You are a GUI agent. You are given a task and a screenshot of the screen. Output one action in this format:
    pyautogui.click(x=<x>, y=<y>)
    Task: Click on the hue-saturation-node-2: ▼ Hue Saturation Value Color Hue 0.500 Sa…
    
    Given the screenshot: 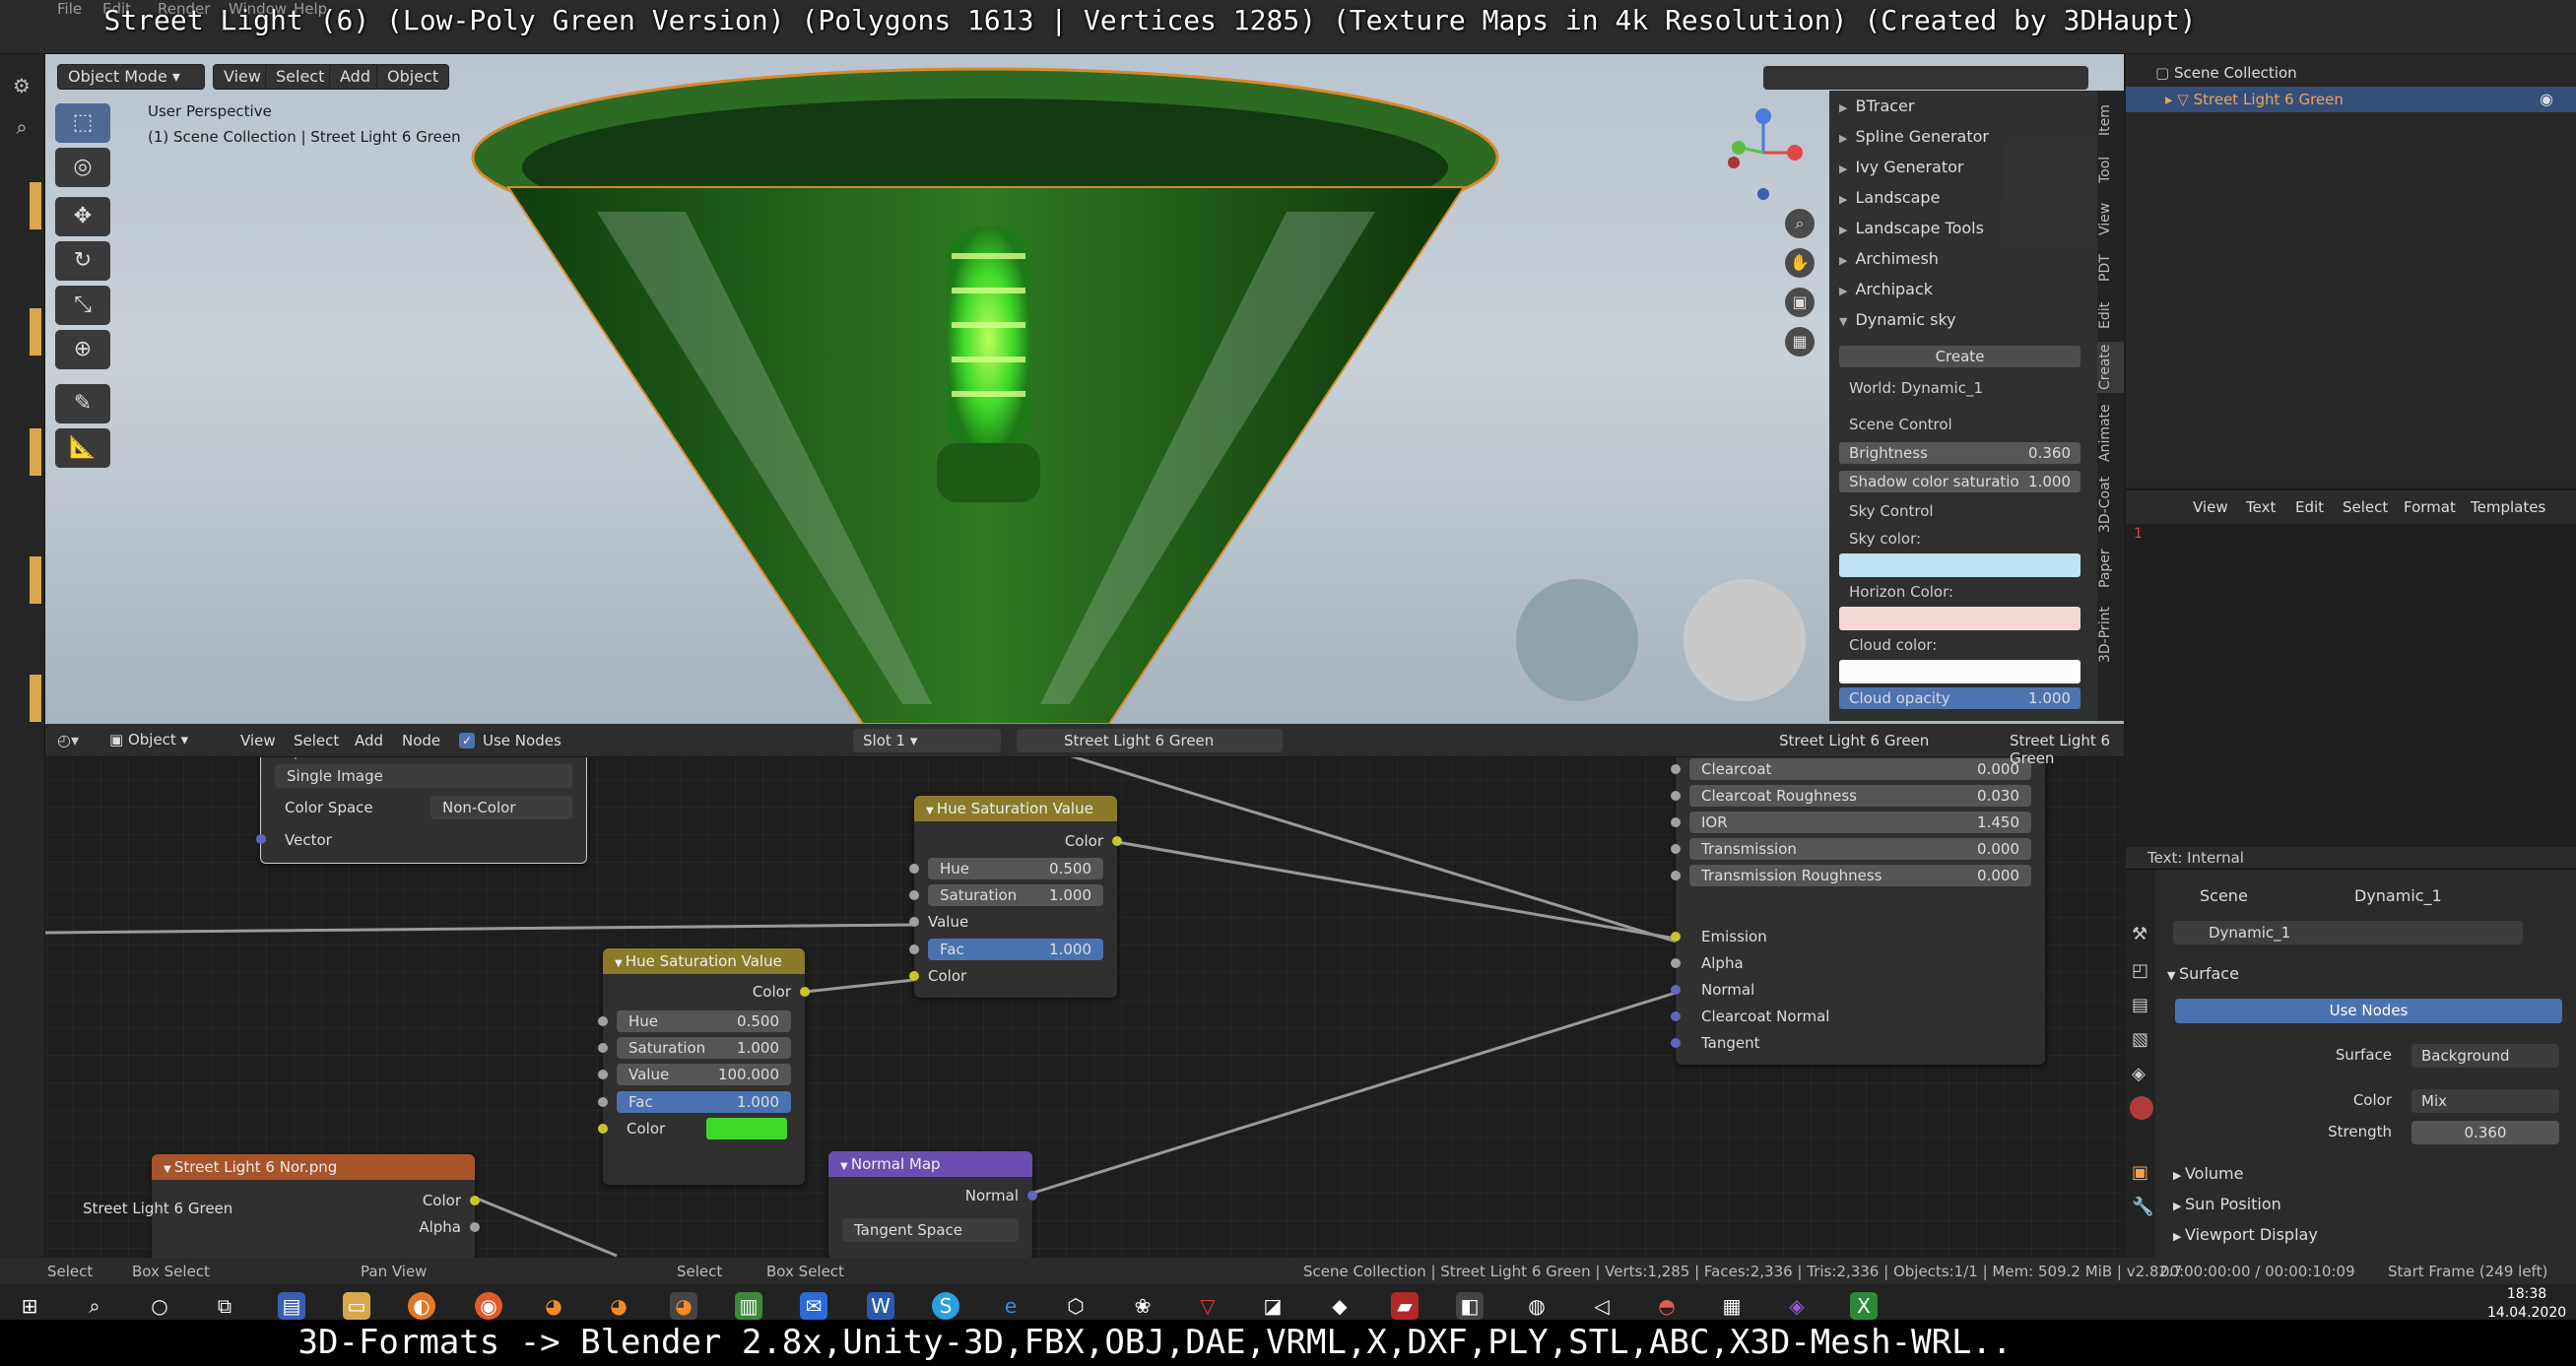 What is the action you would take?
    pyautogui.click(x=704, y=1066)
    